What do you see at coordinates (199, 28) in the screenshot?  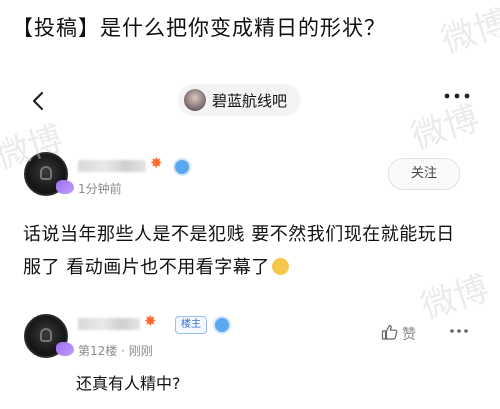 I see `post-title: 【投稿】是什么把你变成精日的形状？` at bounding box center [199, 28].